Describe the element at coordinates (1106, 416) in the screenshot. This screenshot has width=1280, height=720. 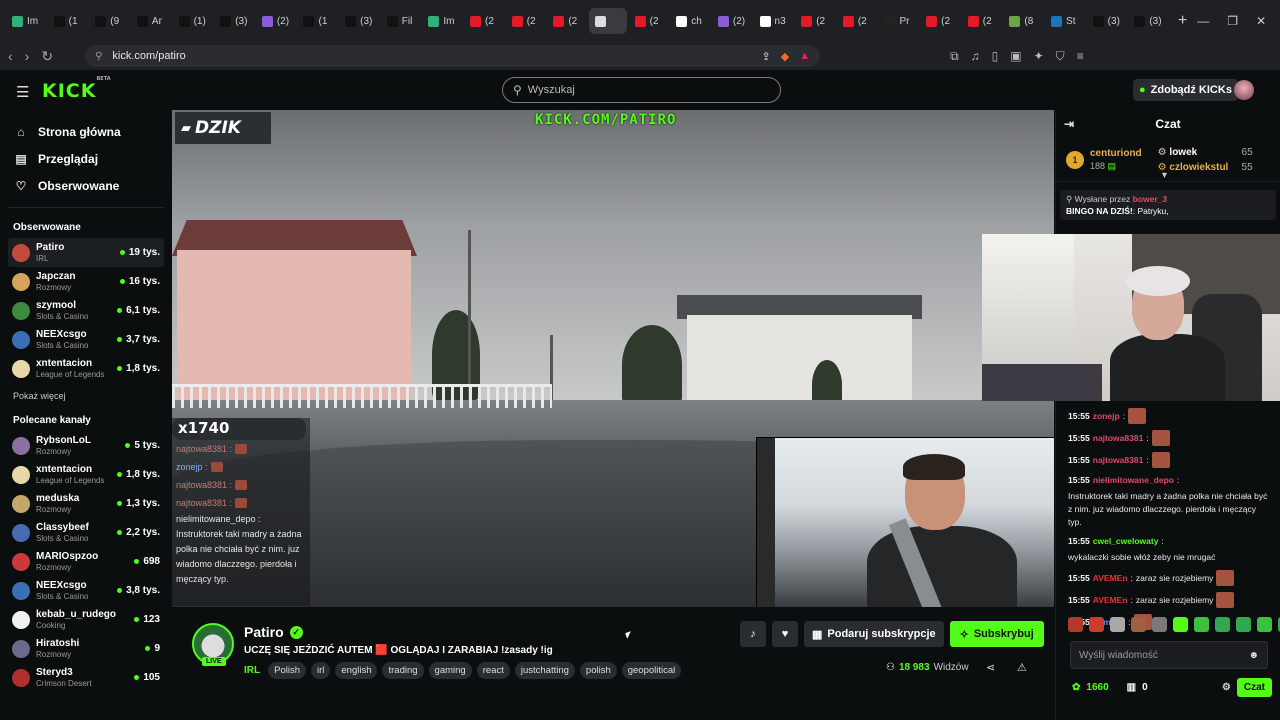
I see `chat-username: zonejp` at that location.